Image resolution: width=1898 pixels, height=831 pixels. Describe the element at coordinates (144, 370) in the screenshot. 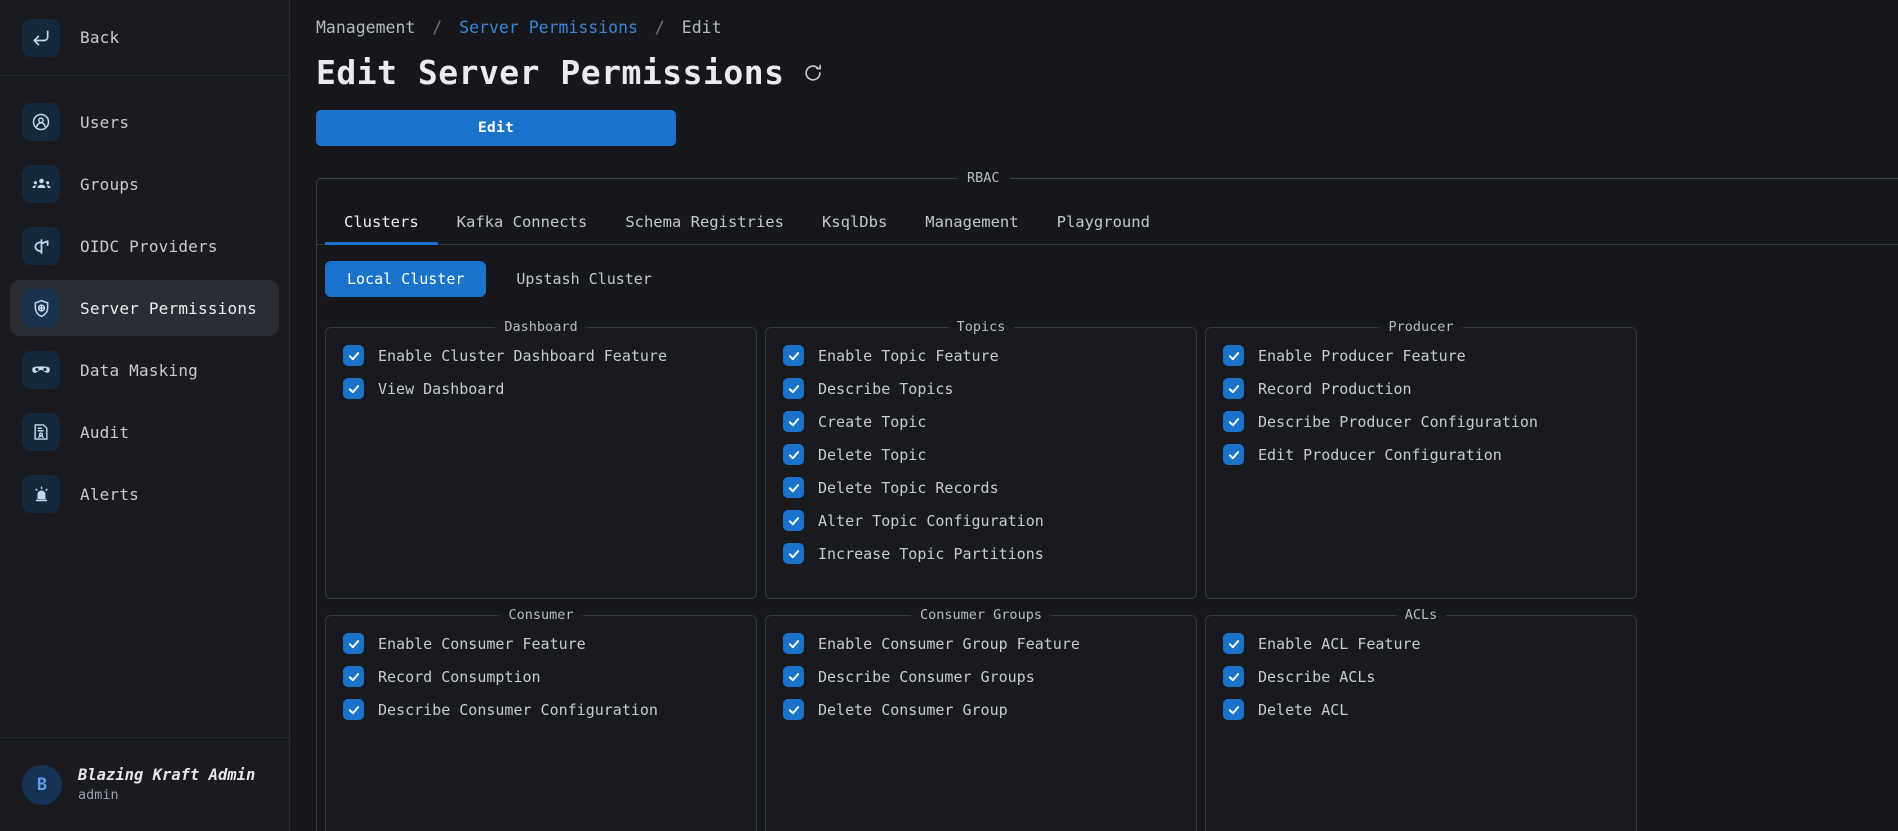

I see `sidebar-item-data-masking: Data Masking` at that location.